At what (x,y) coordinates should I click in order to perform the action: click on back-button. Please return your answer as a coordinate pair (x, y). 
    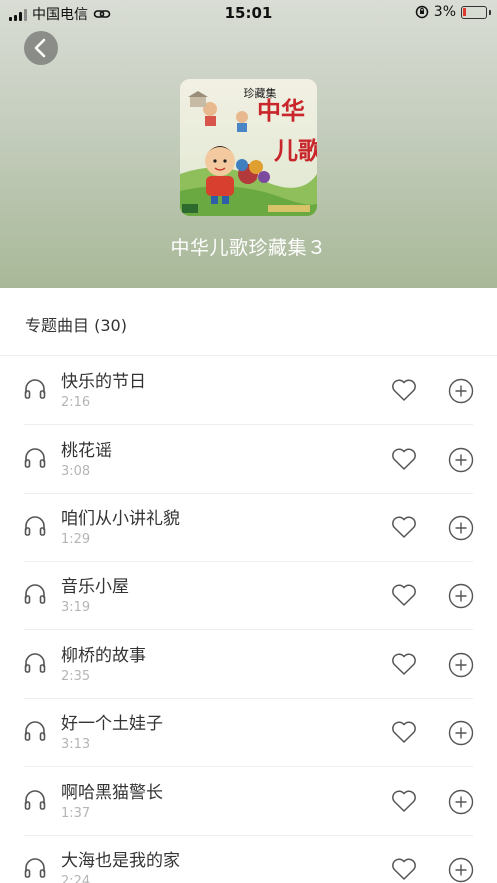
    Looking at the image, I should click on (41, 48).